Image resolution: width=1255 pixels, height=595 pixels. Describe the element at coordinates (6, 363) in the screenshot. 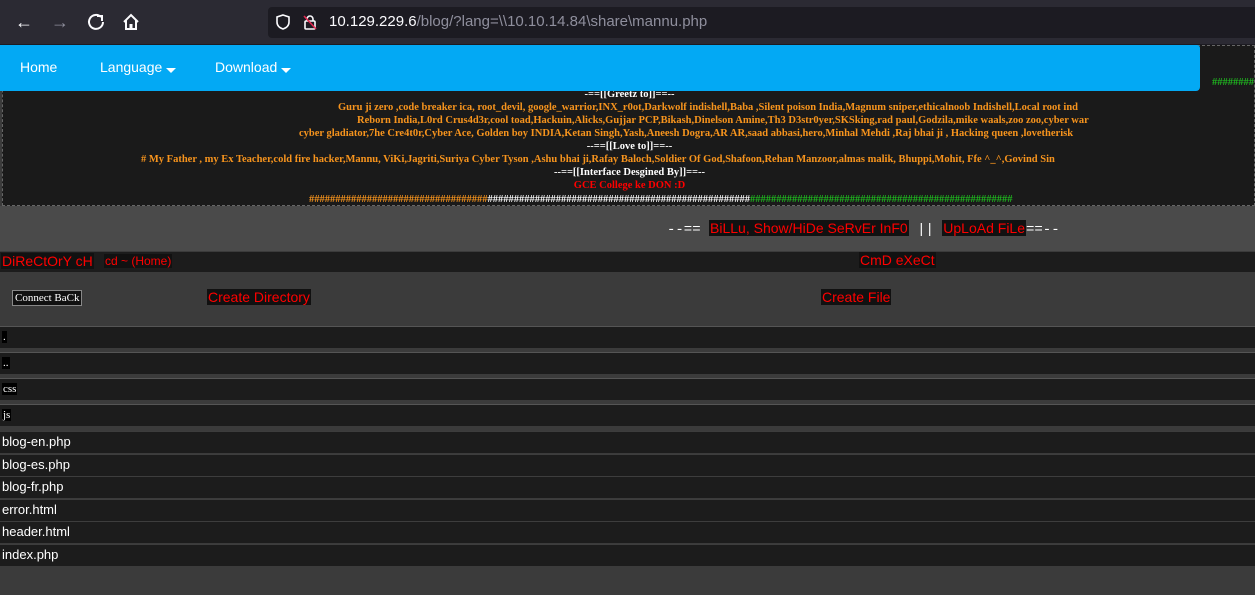

I see `directory-name: ..` at that location.